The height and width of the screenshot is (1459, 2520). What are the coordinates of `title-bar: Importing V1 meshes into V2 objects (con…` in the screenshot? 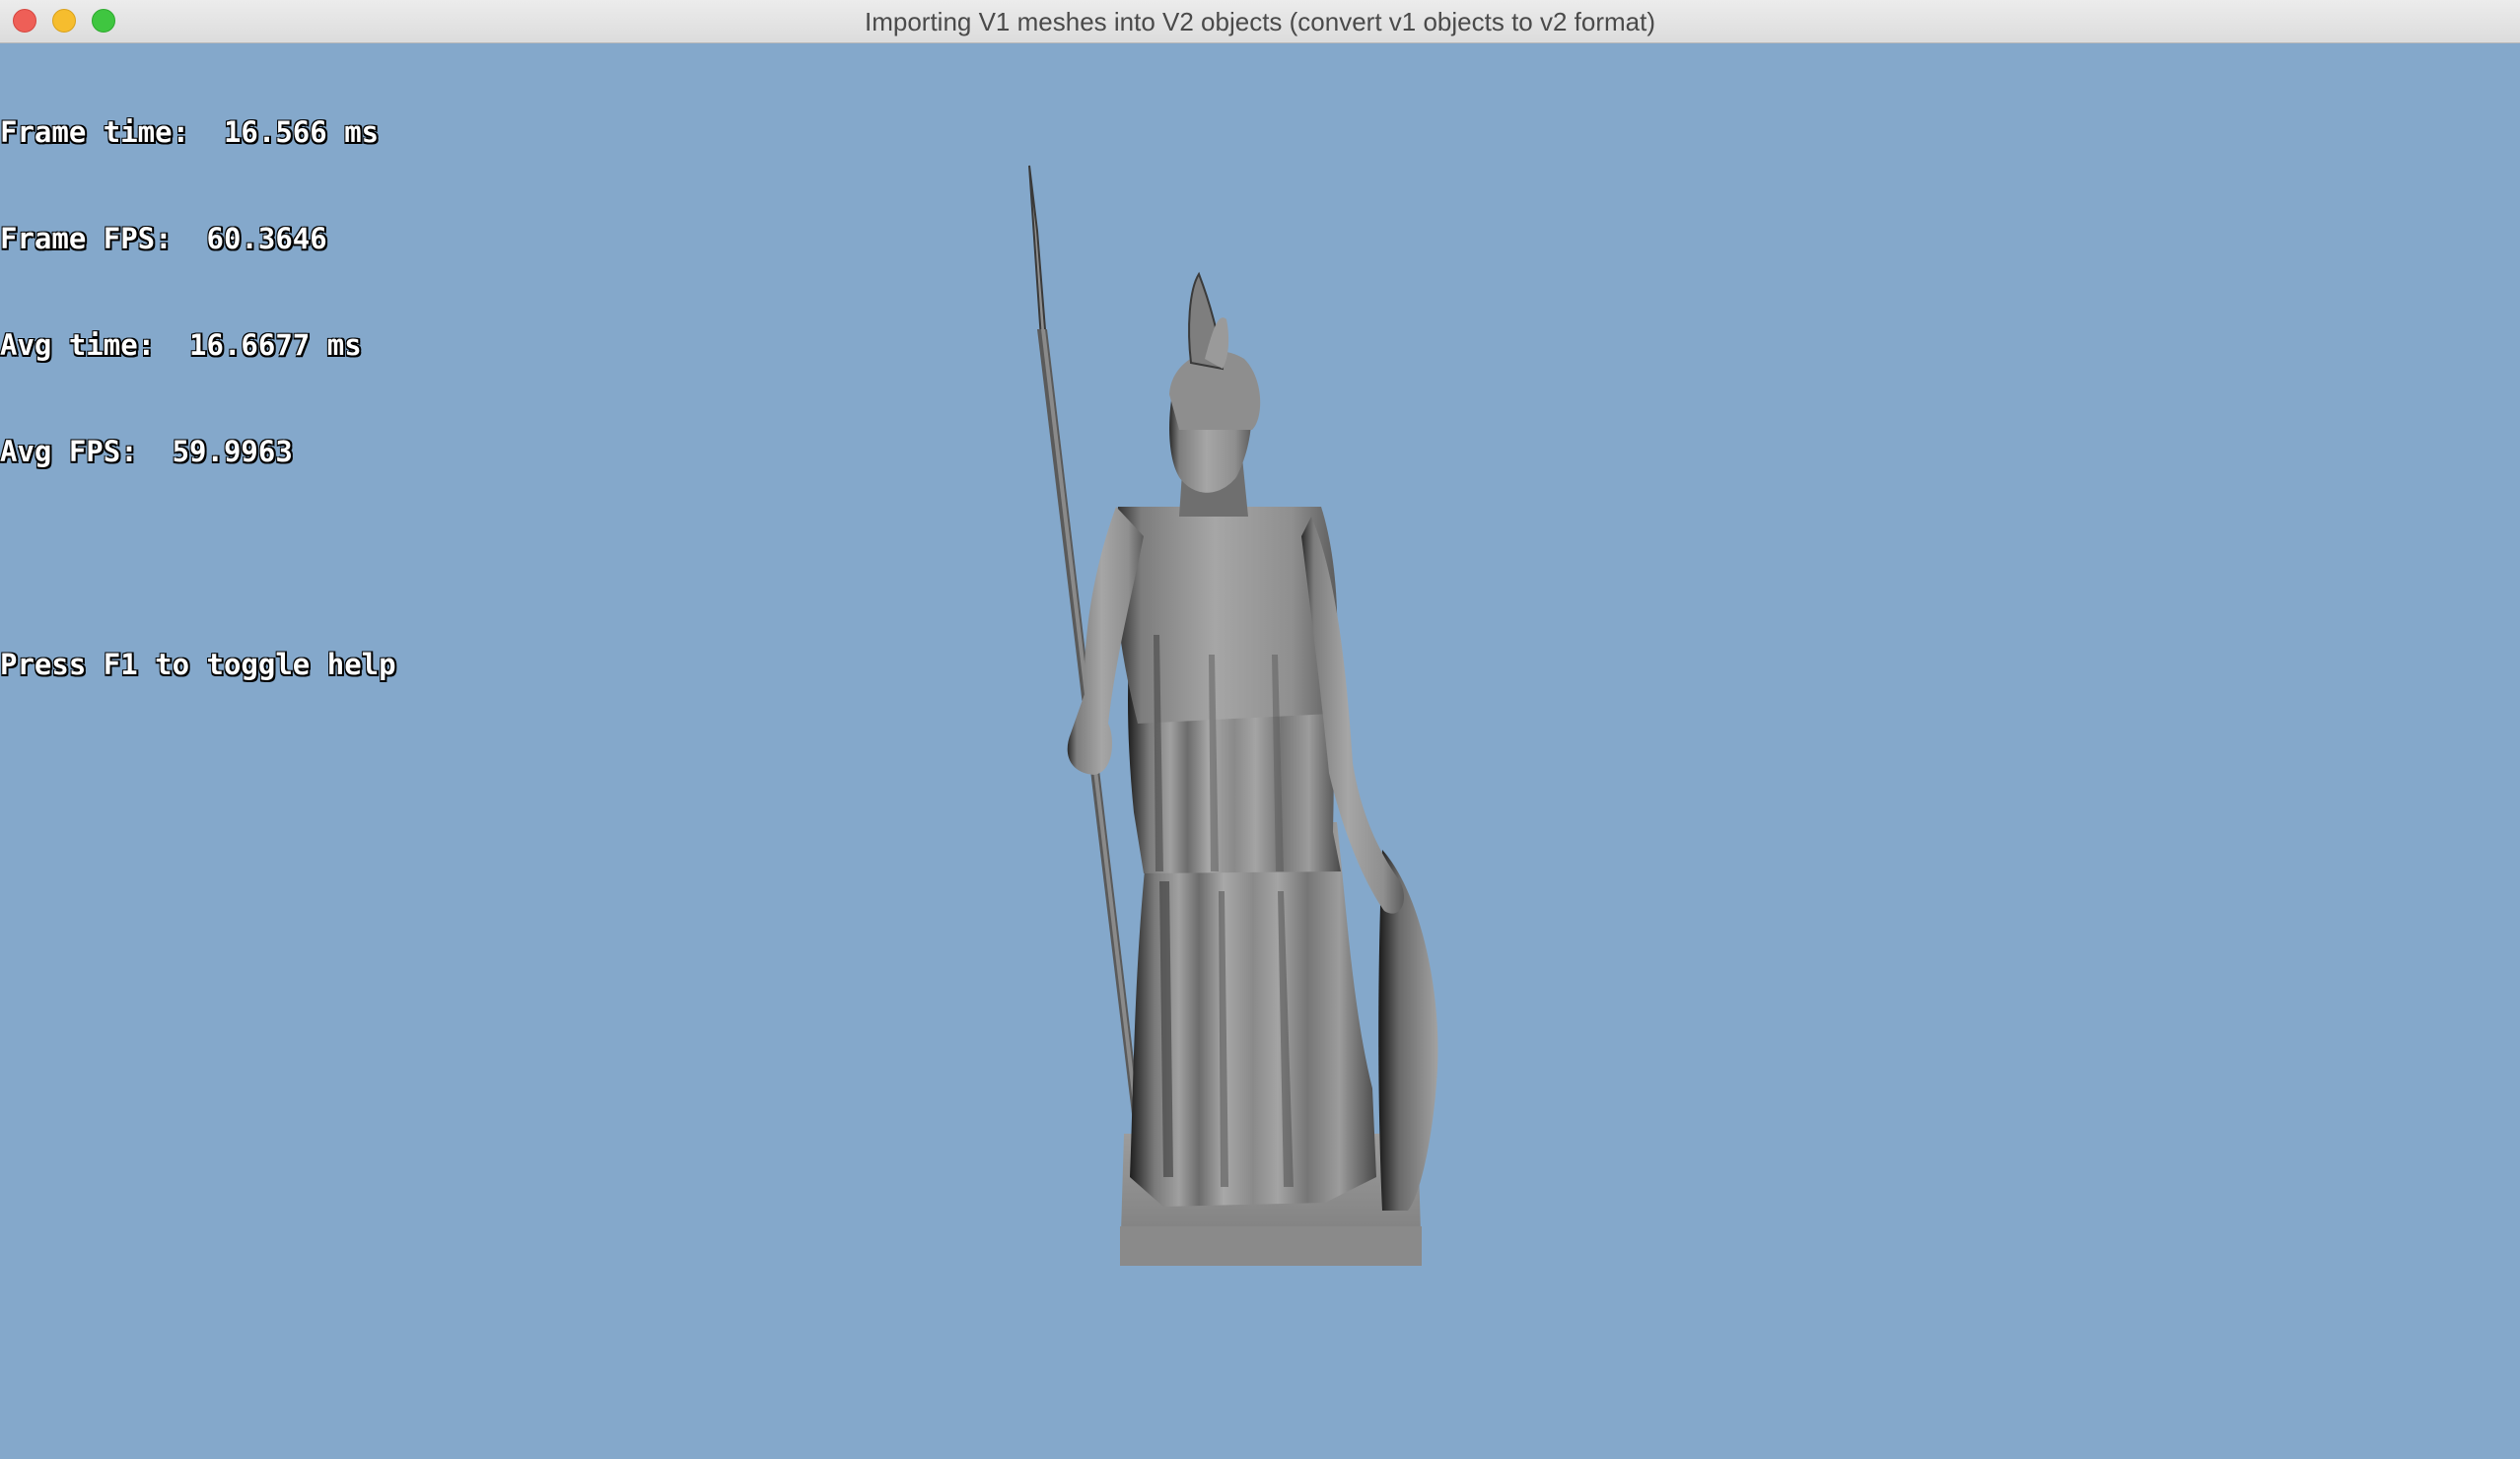 It's located at (1260, 21).